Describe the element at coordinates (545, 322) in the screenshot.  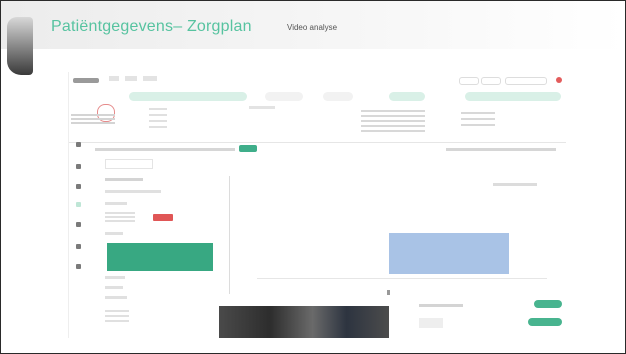
I see `video-save-button` at that location.